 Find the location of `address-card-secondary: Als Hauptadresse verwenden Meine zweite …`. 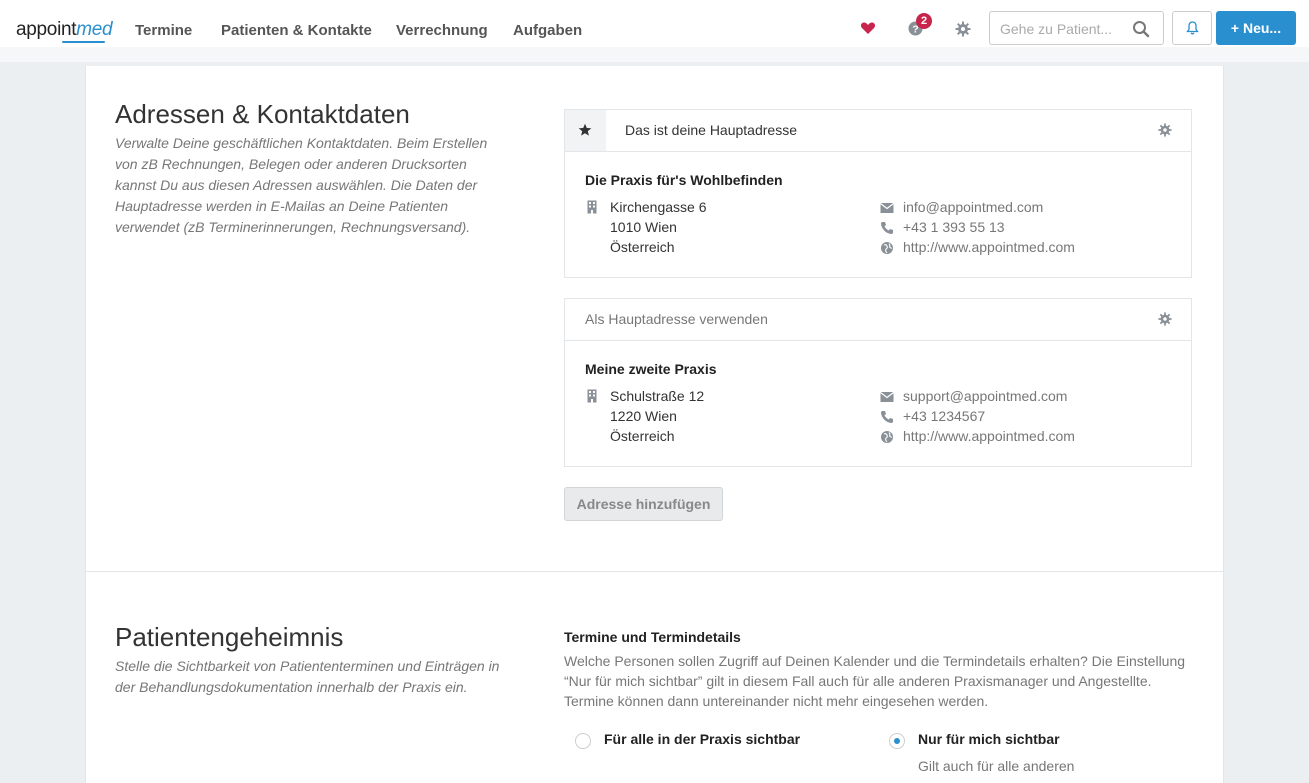

address-card-secondary: Als Hauptadresse verwenden Meine zweite … is located at coordinates (878, 382).